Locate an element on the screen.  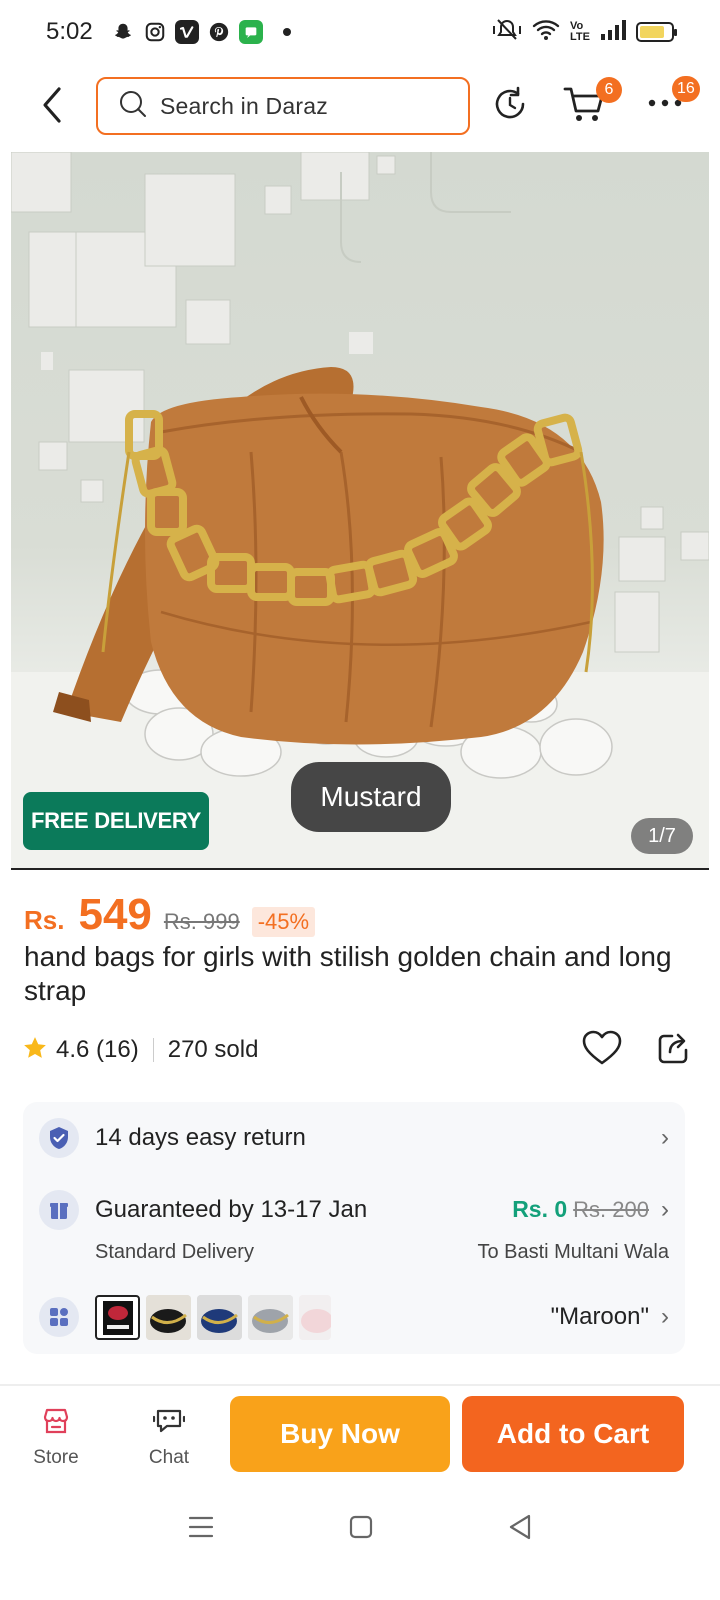
notification-dot-icon is located at coordinates (286, 32).